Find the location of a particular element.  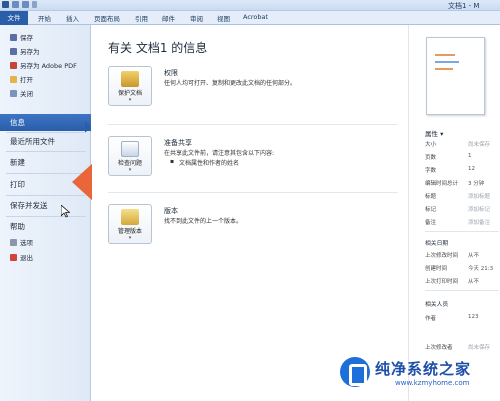

save-as-pdf-label: 另存为 Adobe PDF is located at coordinates (48, 66).